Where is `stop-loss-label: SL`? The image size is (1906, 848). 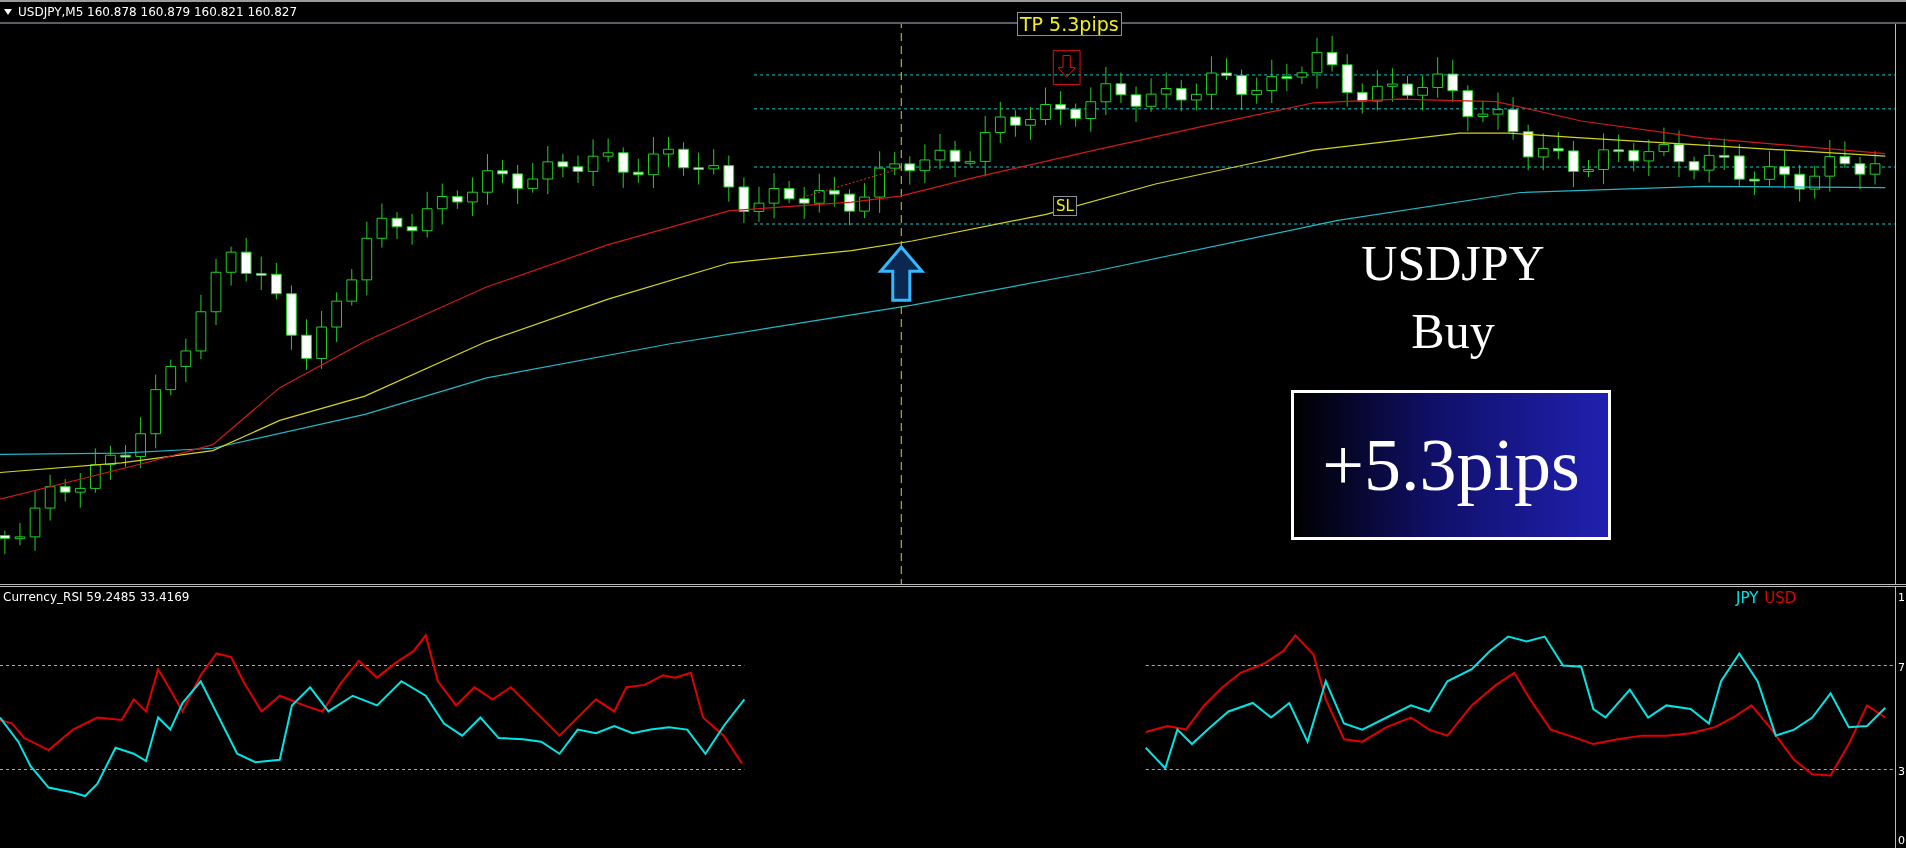
stop-loss-label: SL is located at coordinates (1065, 206).